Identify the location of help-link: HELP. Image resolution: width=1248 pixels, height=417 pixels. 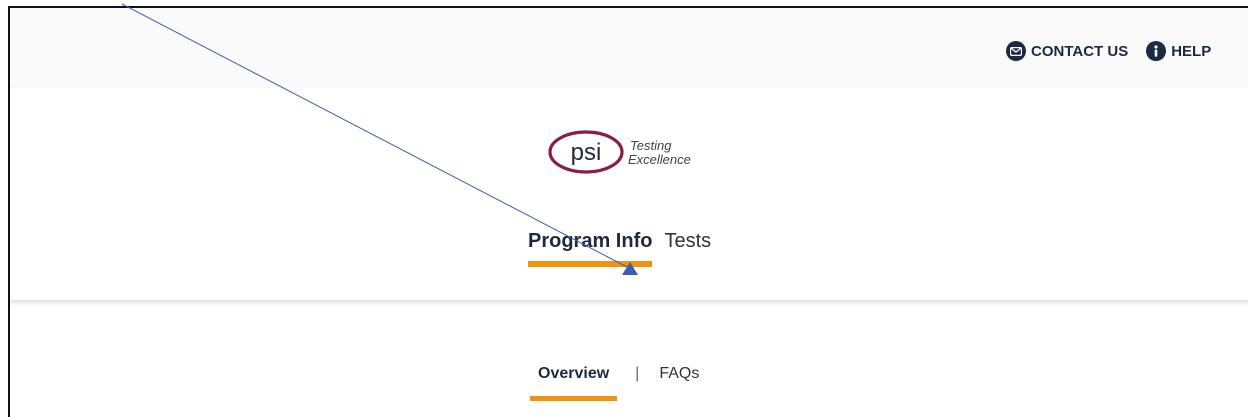
(1178, 51).